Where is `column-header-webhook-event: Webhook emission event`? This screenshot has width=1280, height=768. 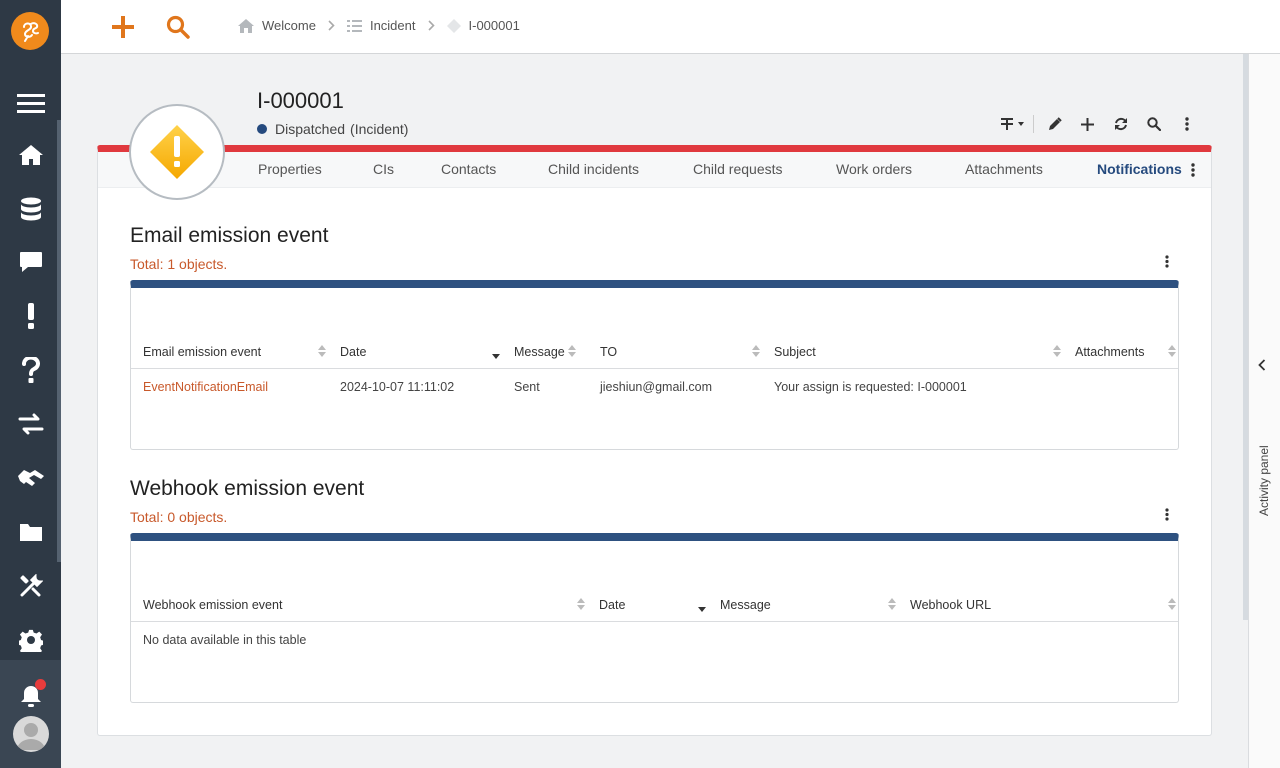
column-header-webhook-event: Webhook emission event is located at coordinates (212, 605).